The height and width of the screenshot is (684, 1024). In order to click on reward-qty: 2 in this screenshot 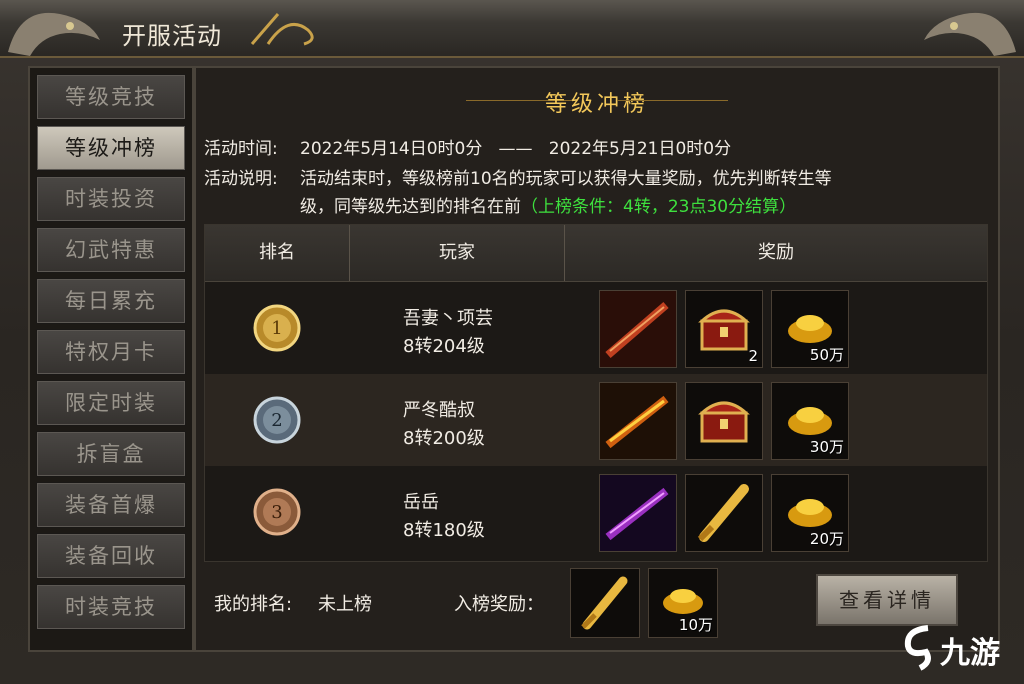, I will do `click(753, 356)`.